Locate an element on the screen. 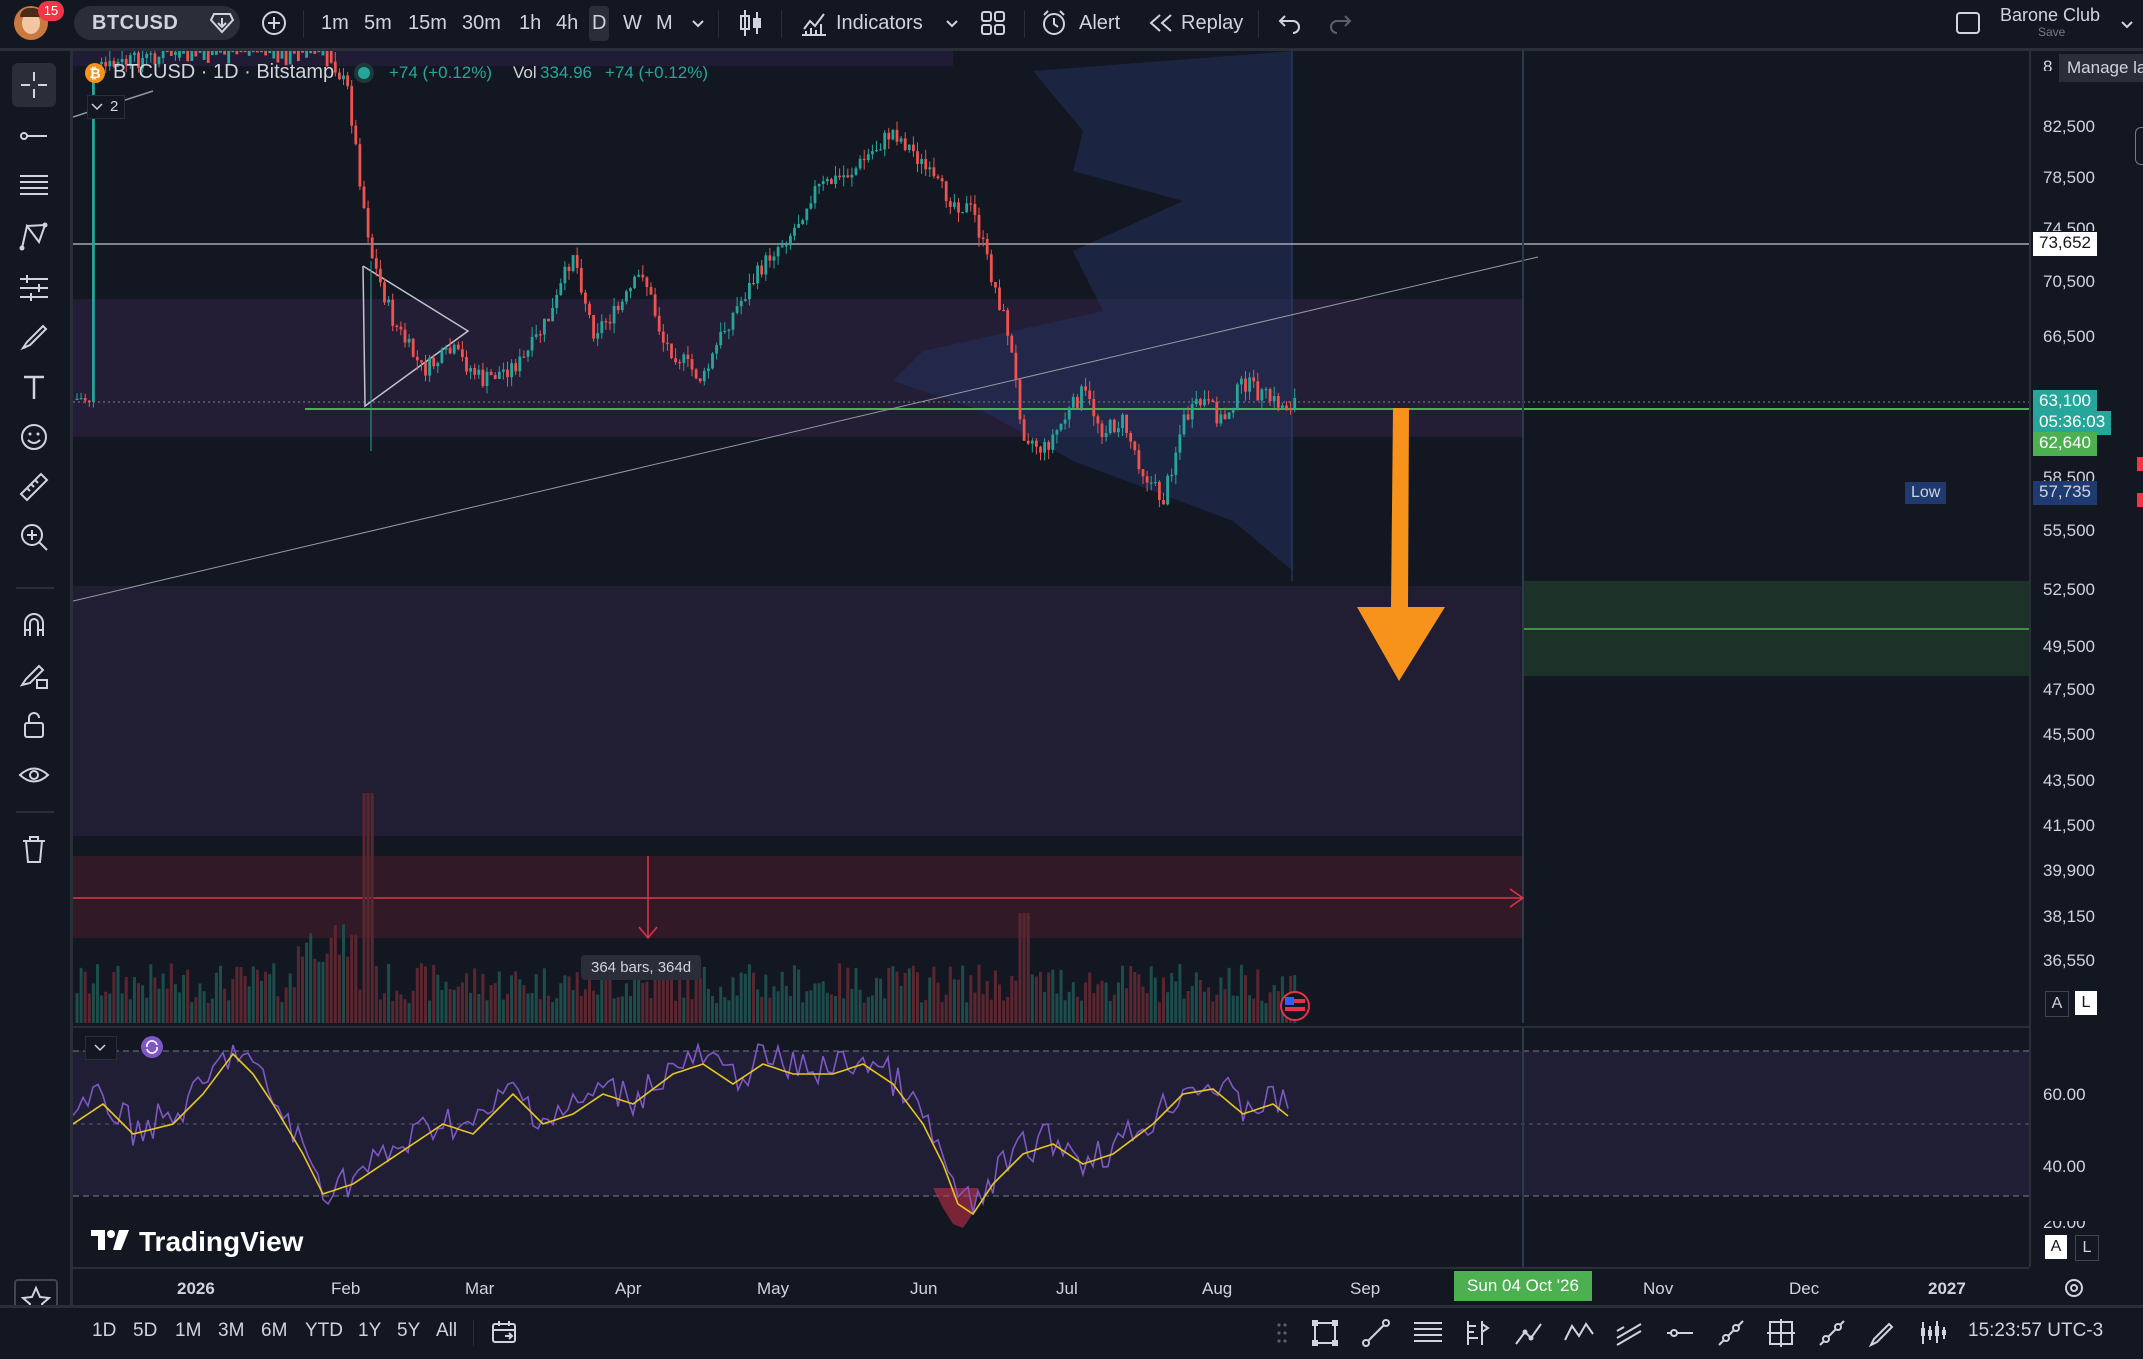 This screenshot has width=2143, height=1359. lock-icon is located at coordinates (34, 725).